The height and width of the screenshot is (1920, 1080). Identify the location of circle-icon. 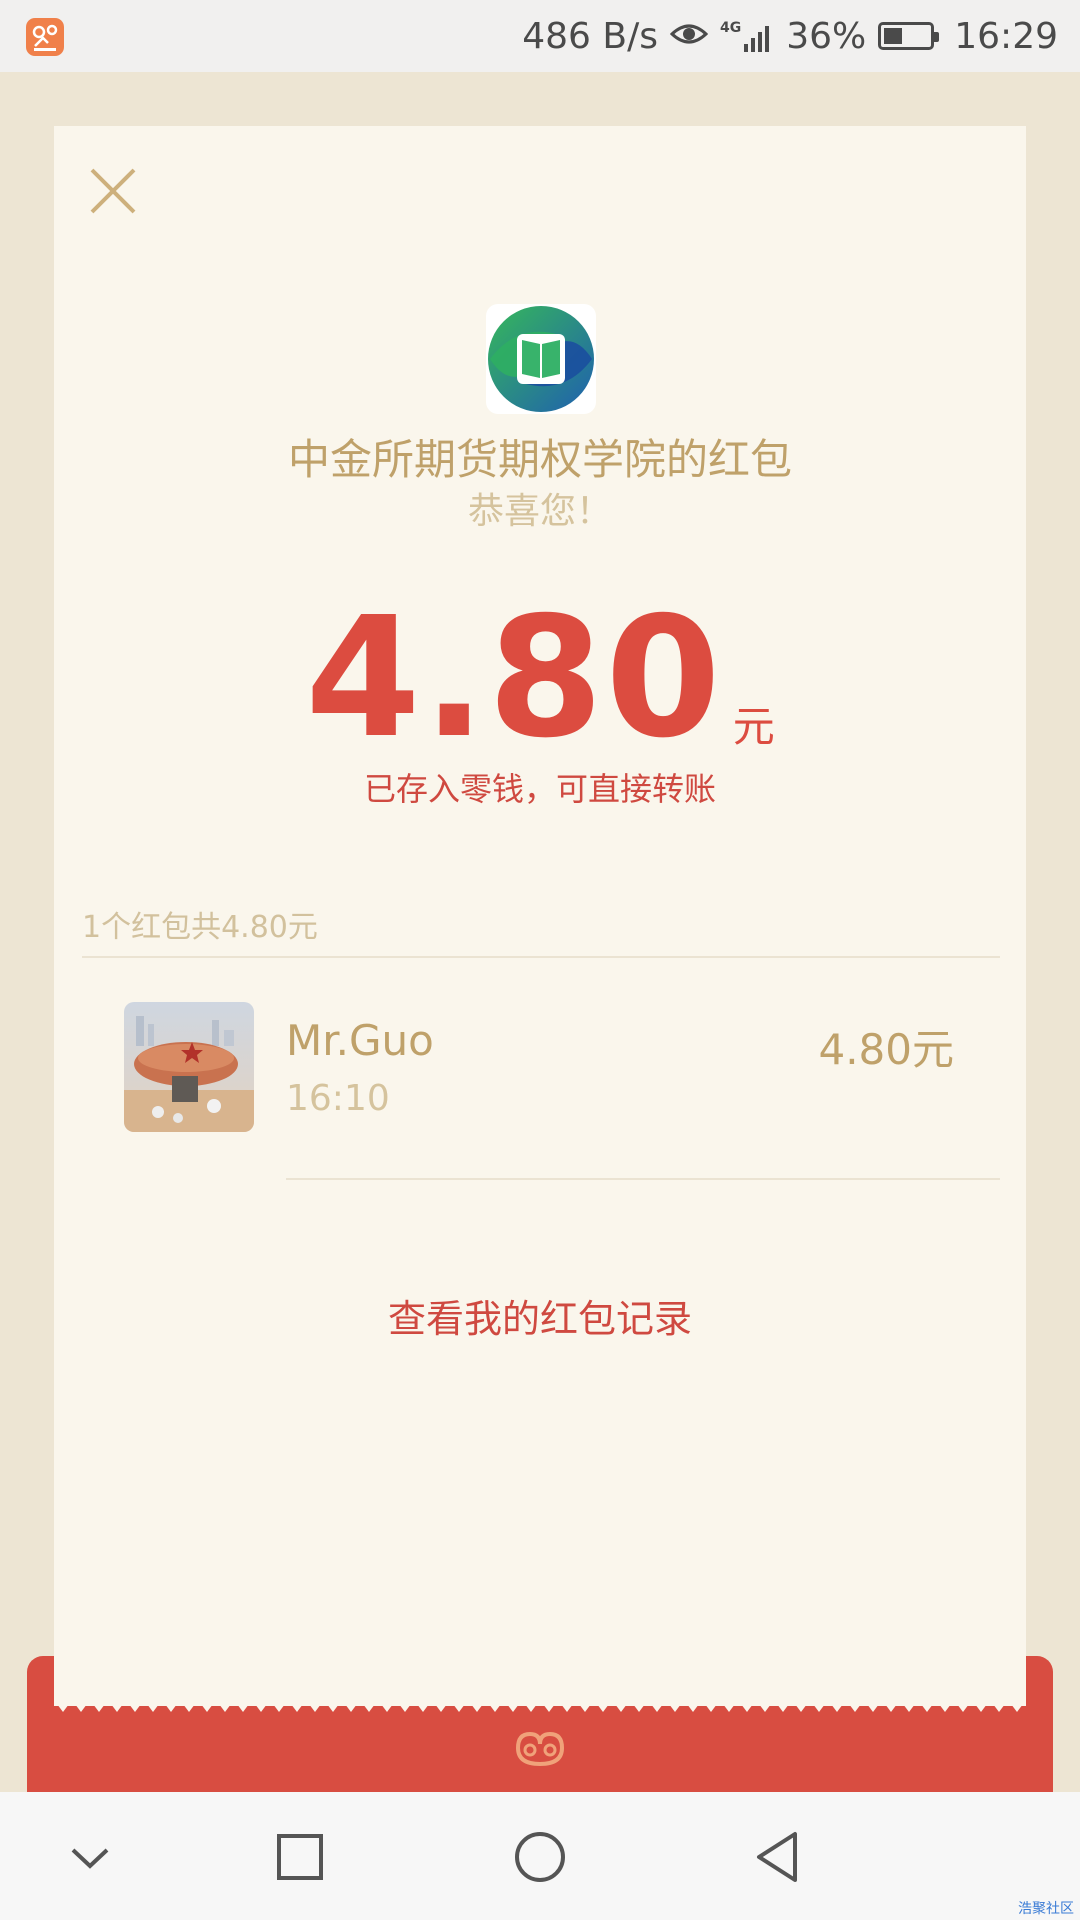
(540, 1857).